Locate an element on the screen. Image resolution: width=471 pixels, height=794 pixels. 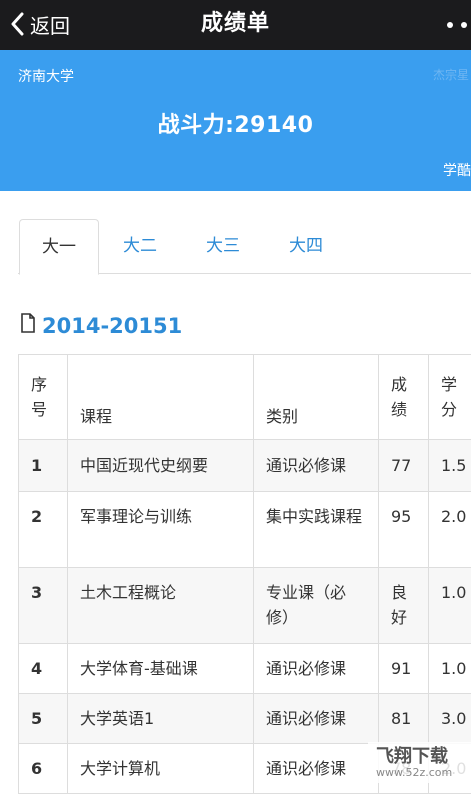
table-row: 5 大学英语1 通识必修课 81 3.0 is located at coordinates (245, 719).